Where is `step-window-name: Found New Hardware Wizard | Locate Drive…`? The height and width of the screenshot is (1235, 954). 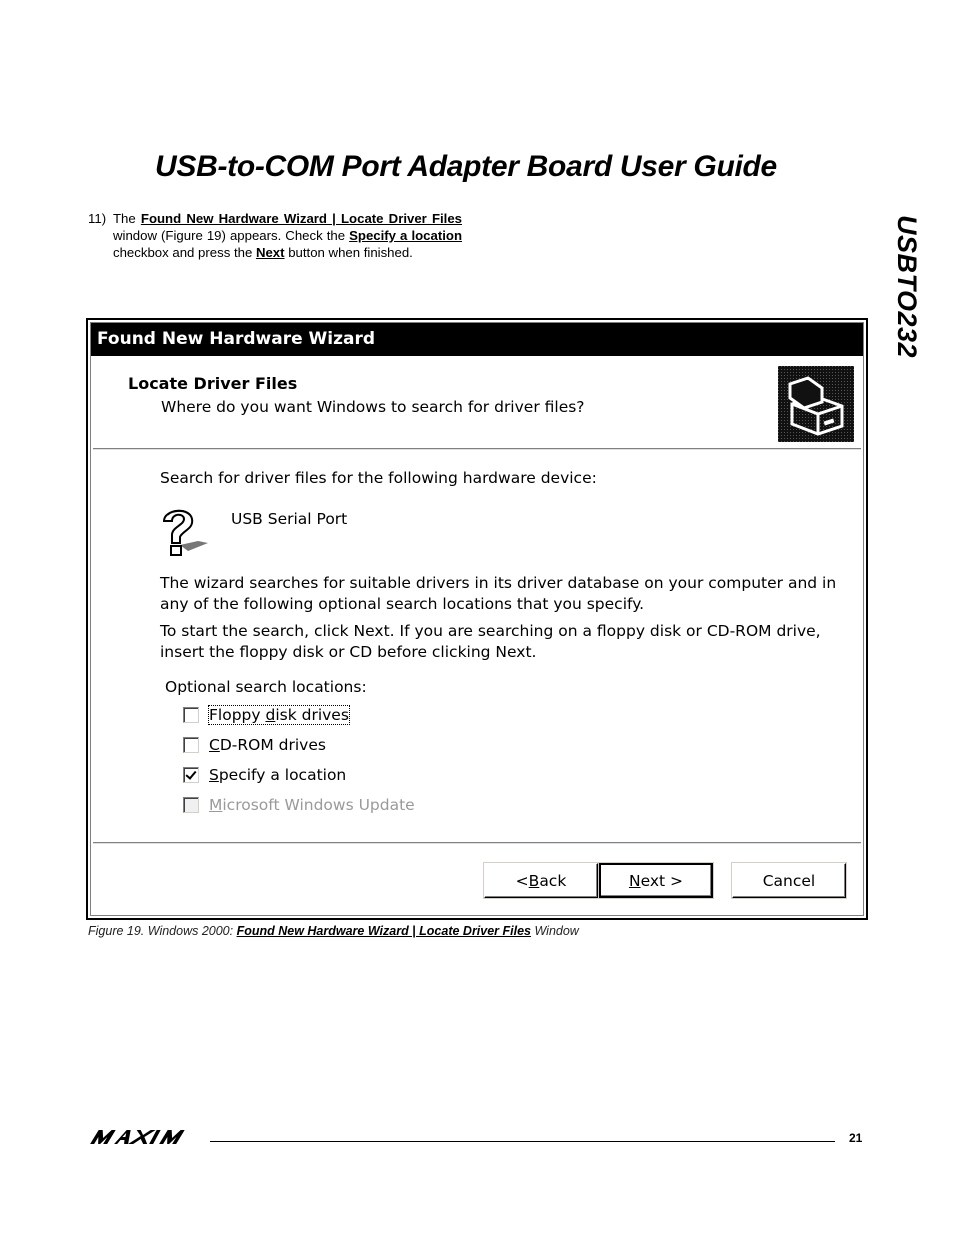
step-window-name: Found New Hardware Wizard | Locate Drive… is located at coordinates (301, 218).